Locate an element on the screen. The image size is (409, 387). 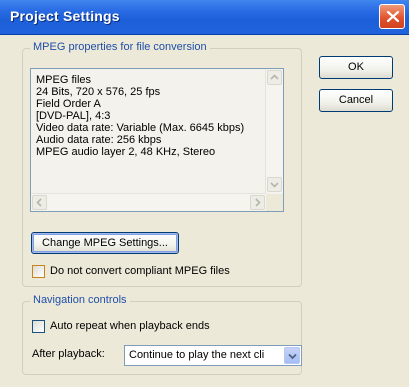
scroll-down-button is located at coordinates (274, 184).